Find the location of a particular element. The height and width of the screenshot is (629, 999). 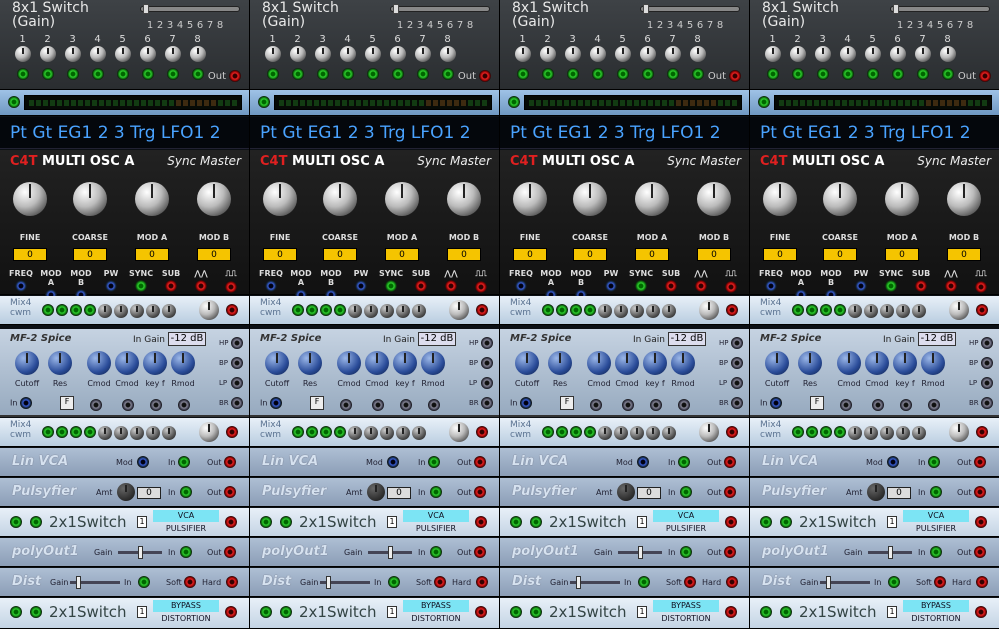

mix4-level-knob is located at coordinates (959, 432).